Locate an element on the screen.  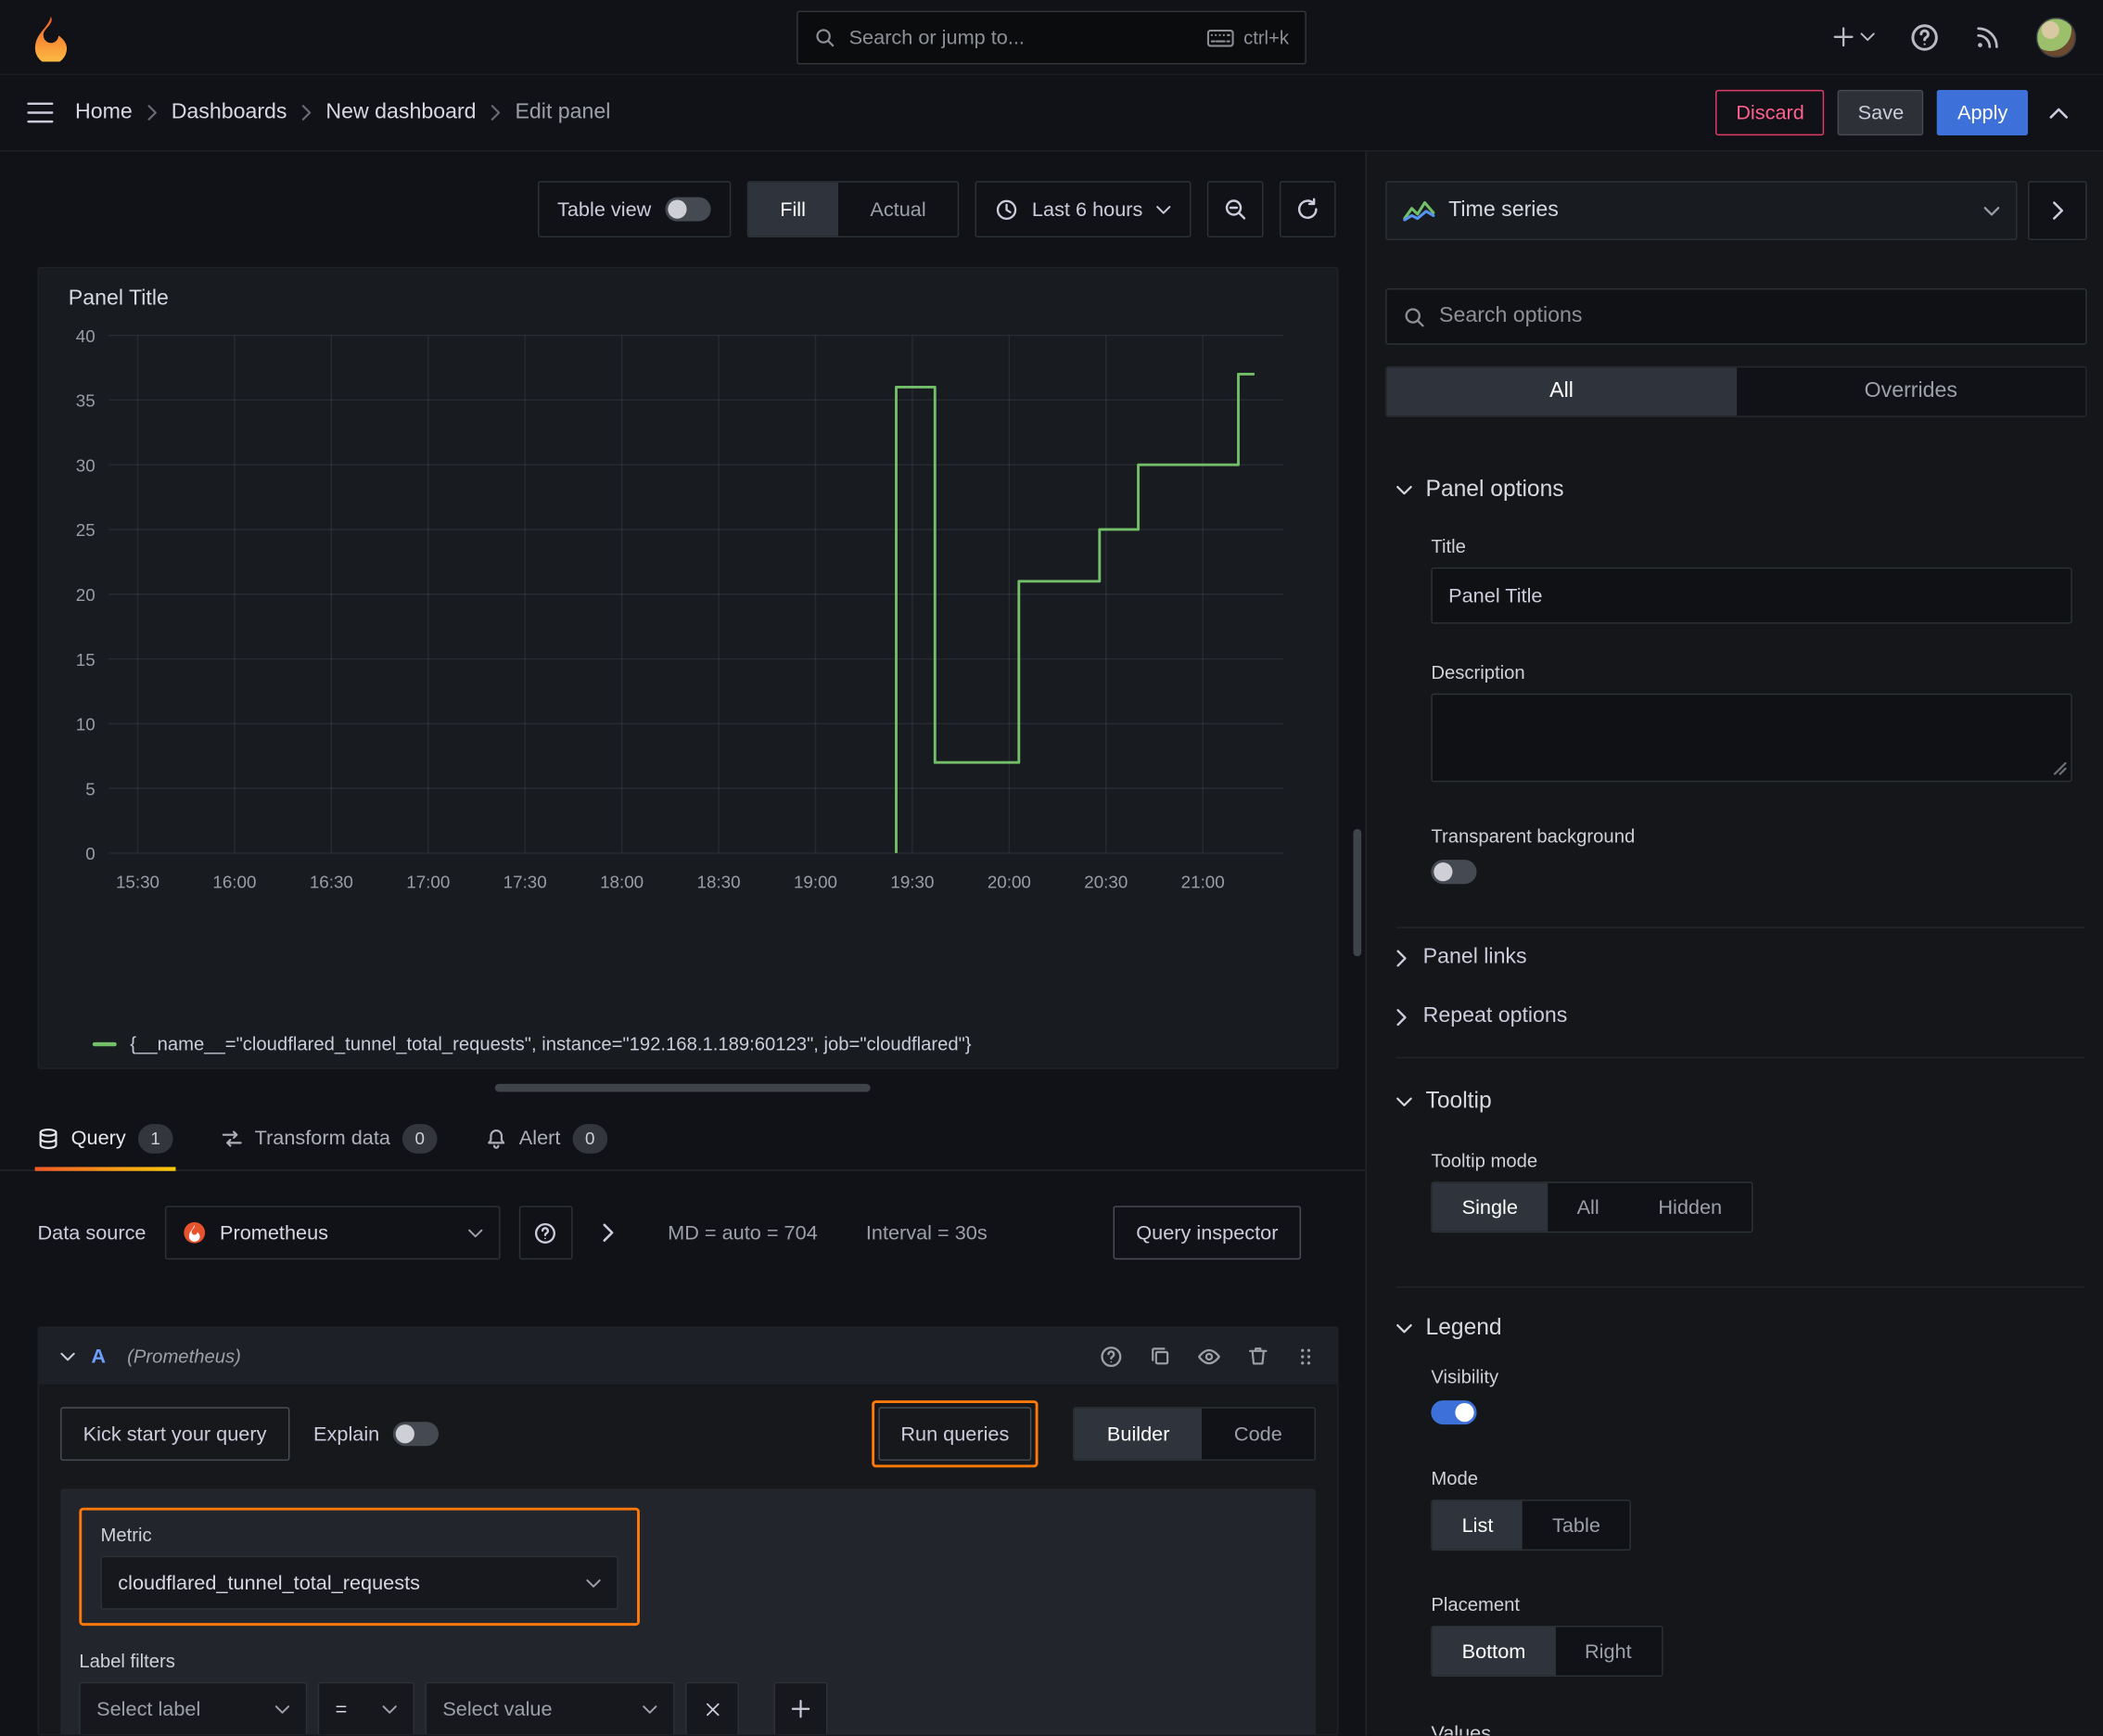
tooltip-mode-switch: Single All Hidden is located at coordinates (1592, 1207).